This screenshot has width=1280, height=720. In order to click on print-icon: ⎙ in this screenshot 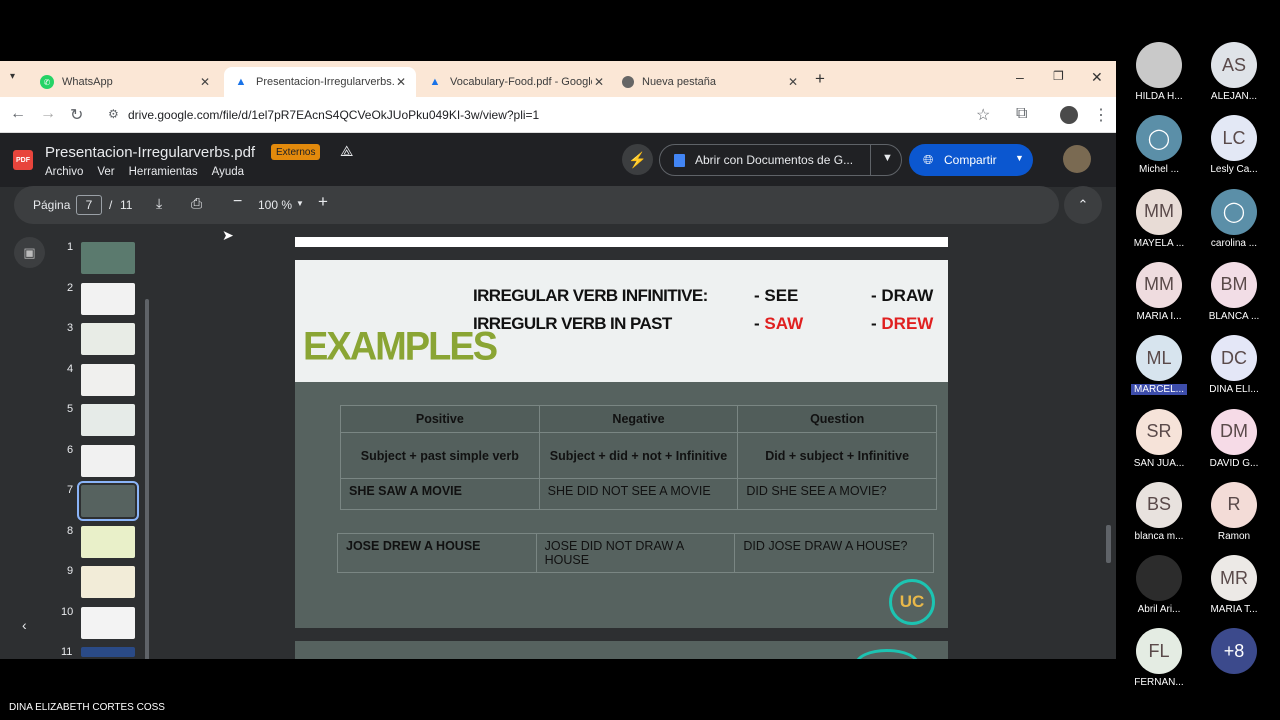, I will do `click(196, 203)`.